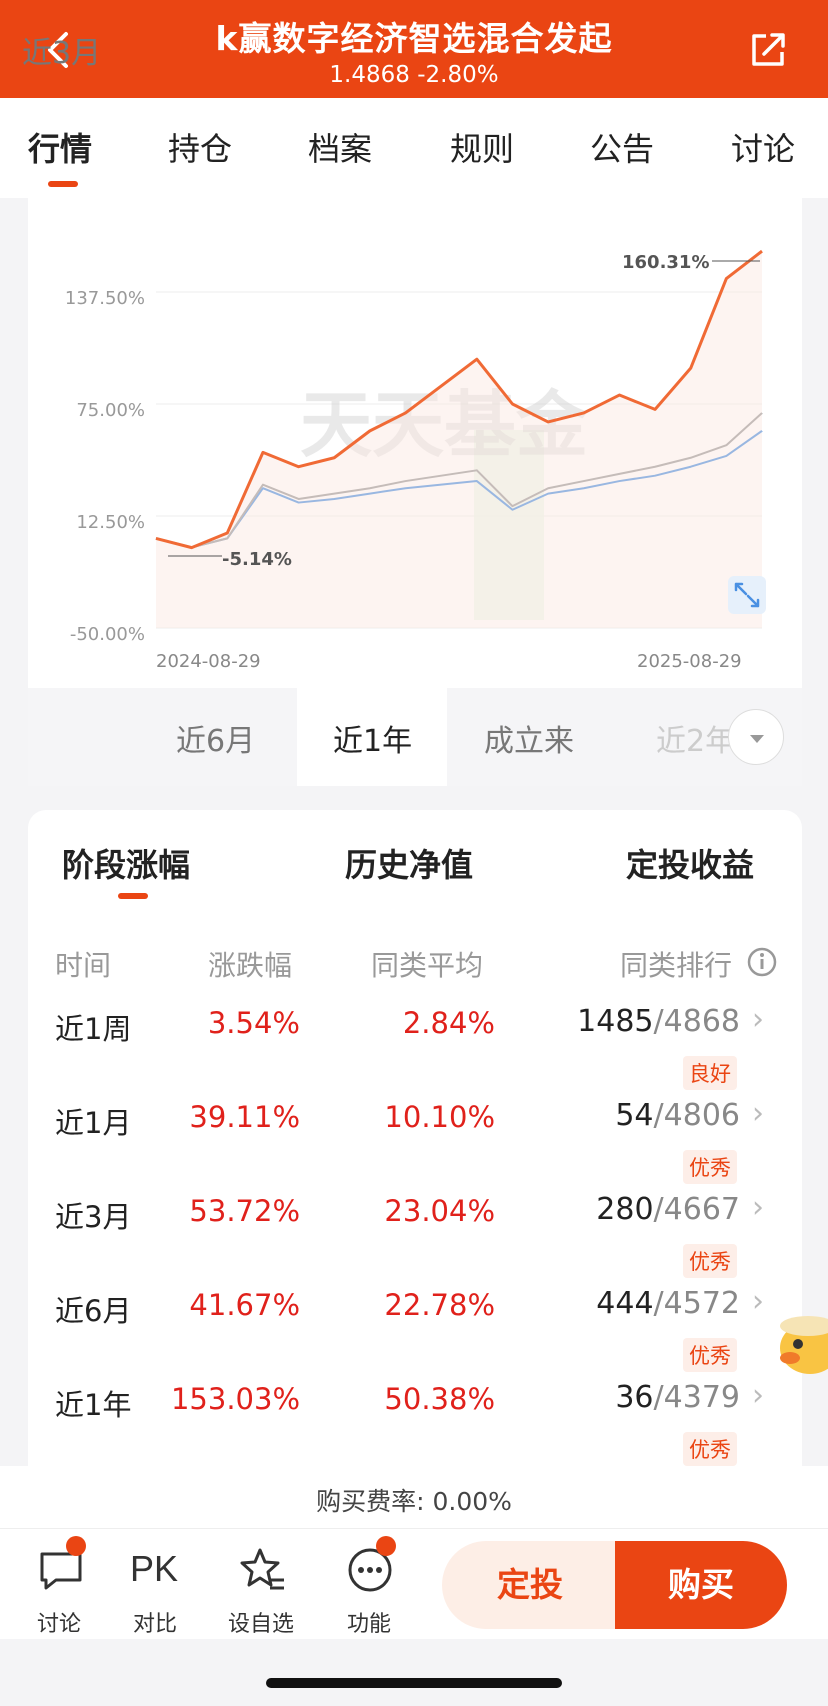  What do you see at coordinates (696, 1115) in the screenshot?
I see `rank-total: /4806` at bounding box center [696, 1115].